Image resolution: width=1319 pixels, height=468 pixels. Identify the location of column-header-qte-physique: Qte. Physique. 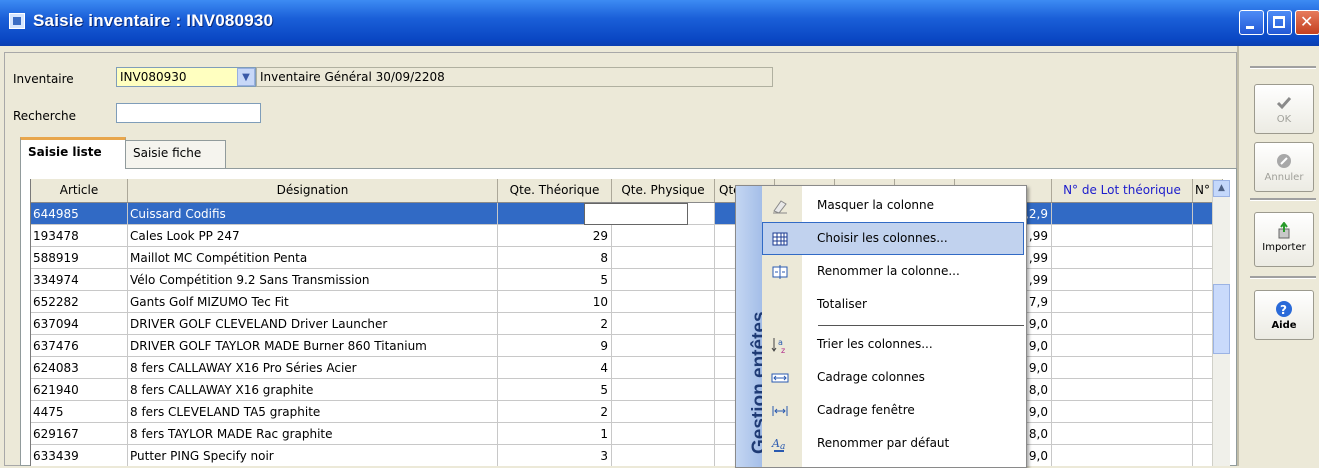
(663, 190).